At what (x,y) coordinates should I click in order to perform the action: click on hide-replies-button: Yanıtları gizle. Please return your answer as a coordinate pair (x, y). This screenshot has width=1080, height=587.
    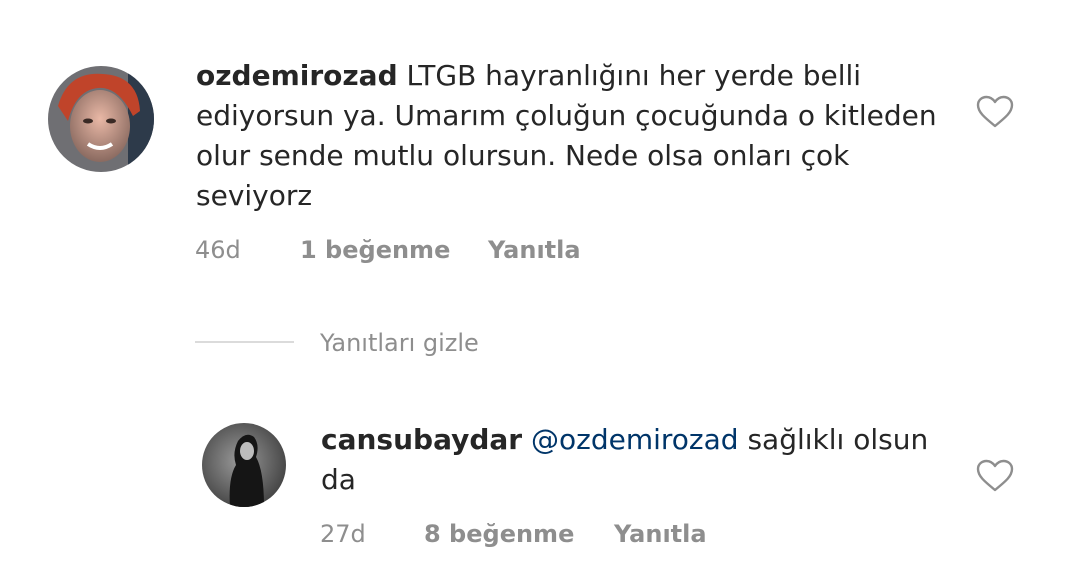
    Looking at the image, I should click on (399, 343).